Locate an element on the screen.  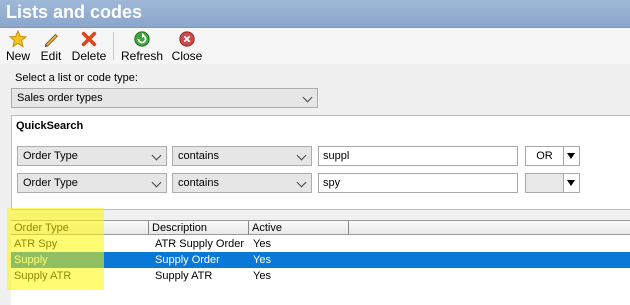
list-type-label: Select a list or code type: is located at coordinates (76, 78).